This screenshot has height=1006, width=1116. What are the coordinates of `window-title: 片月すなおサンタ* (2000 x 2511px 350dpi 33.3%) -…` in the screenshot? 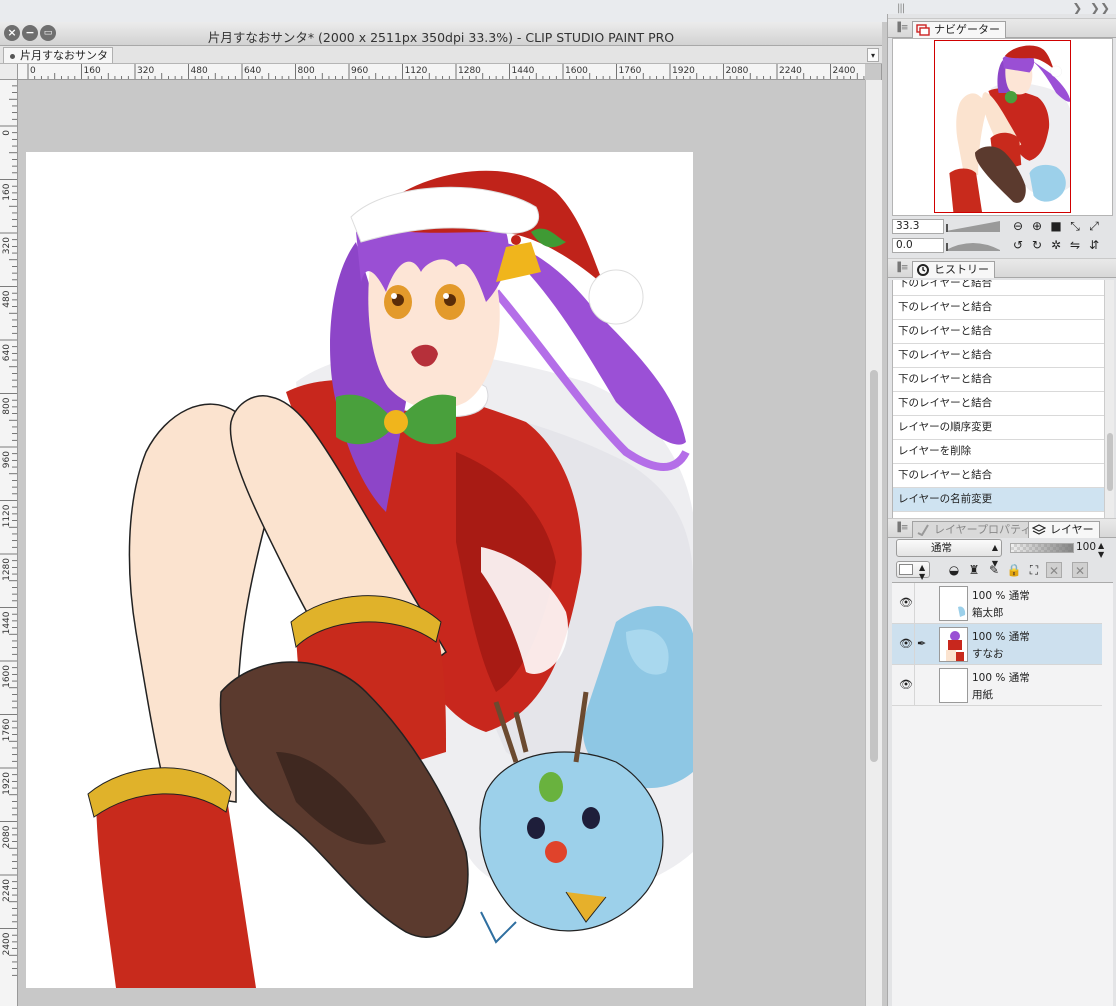 It's located at (441, 37).